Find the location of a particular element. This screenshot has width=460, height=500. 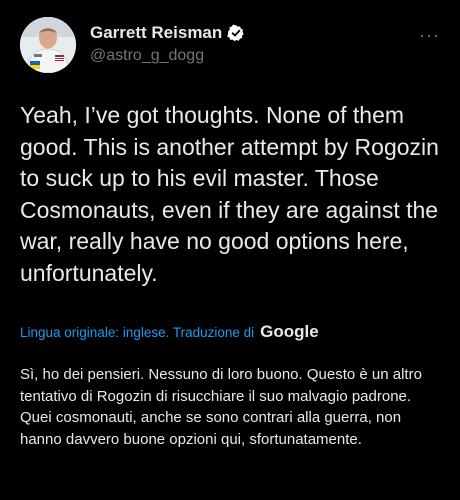

astronaut-avatar-icon is located at coordinates (48, 45).